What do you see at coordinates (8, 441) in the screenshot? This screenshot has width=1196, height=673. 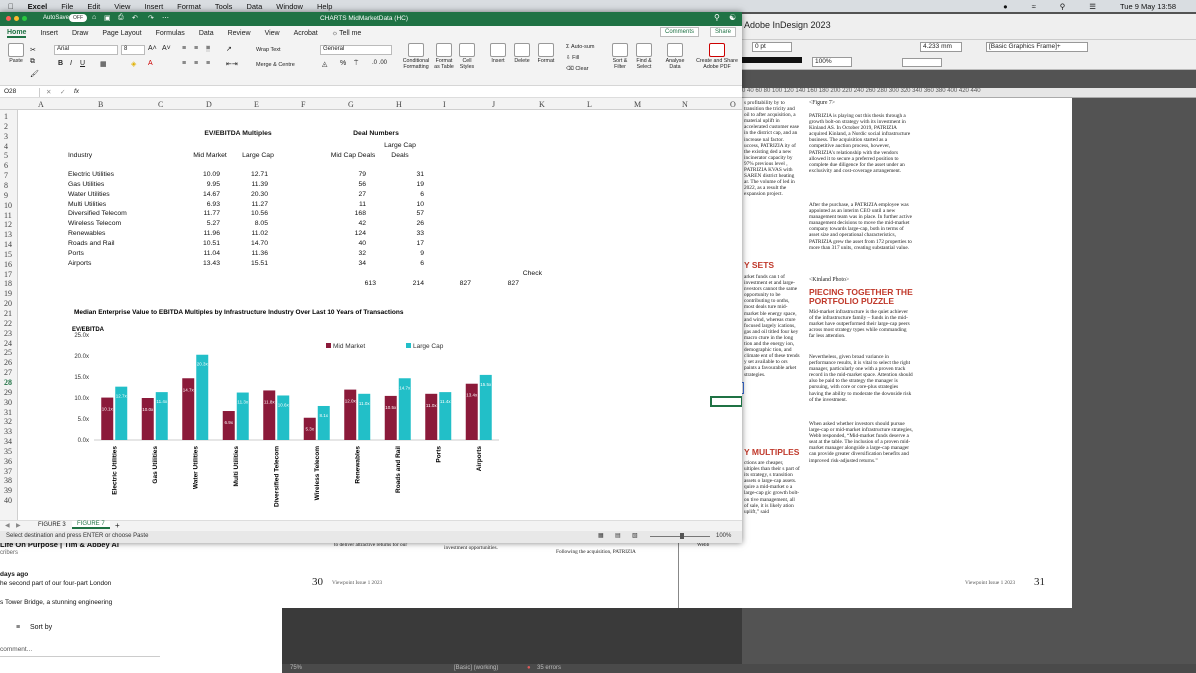 I see `row-header: 34` at bounding box center [8, 441].